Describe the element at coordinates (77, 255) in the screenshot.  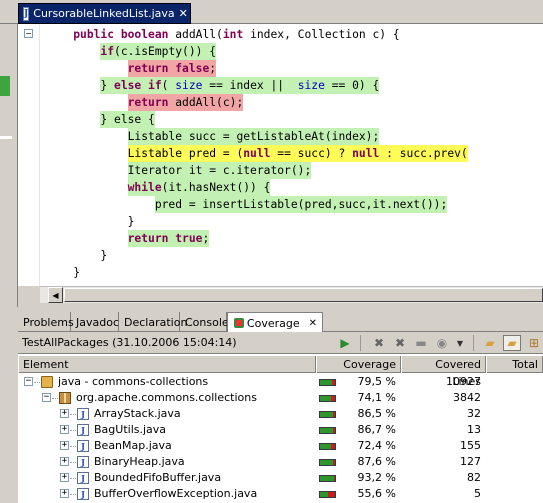
I see `code-line: }` at that location.